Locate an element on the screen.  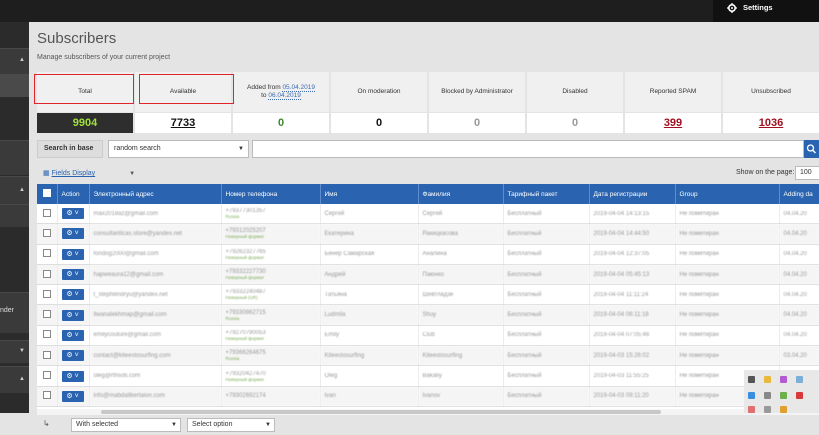
cell-phone: +79332240487 Неверный (UR) is located at coordinates (271, 295).